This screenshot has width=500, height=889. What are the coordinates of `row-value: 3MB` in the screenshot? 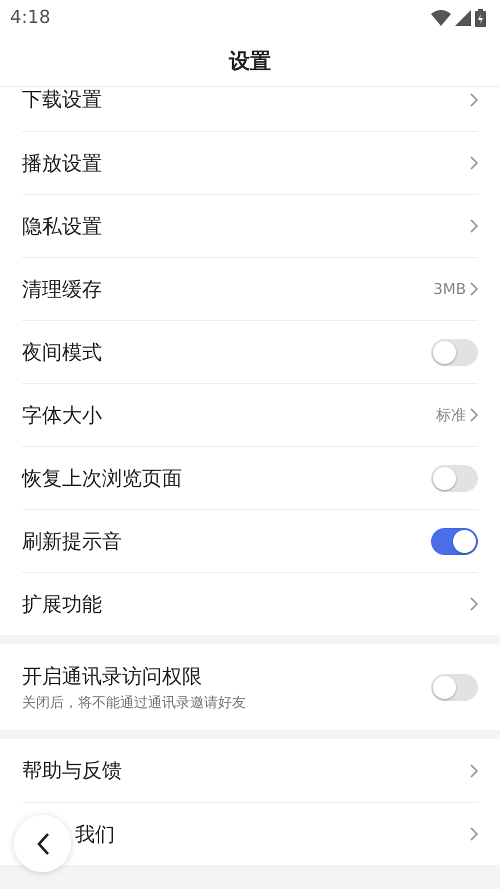 It's located at (449, 289).